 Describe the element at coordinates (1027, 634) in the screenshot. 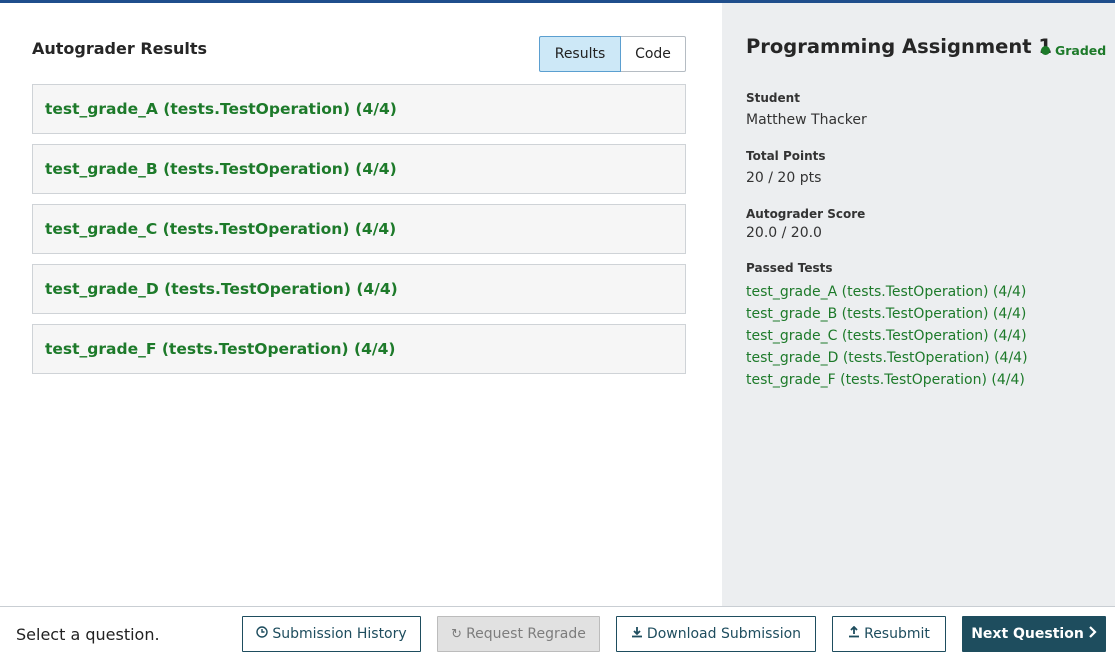

I see `next-question-label: Next Question` at that location.